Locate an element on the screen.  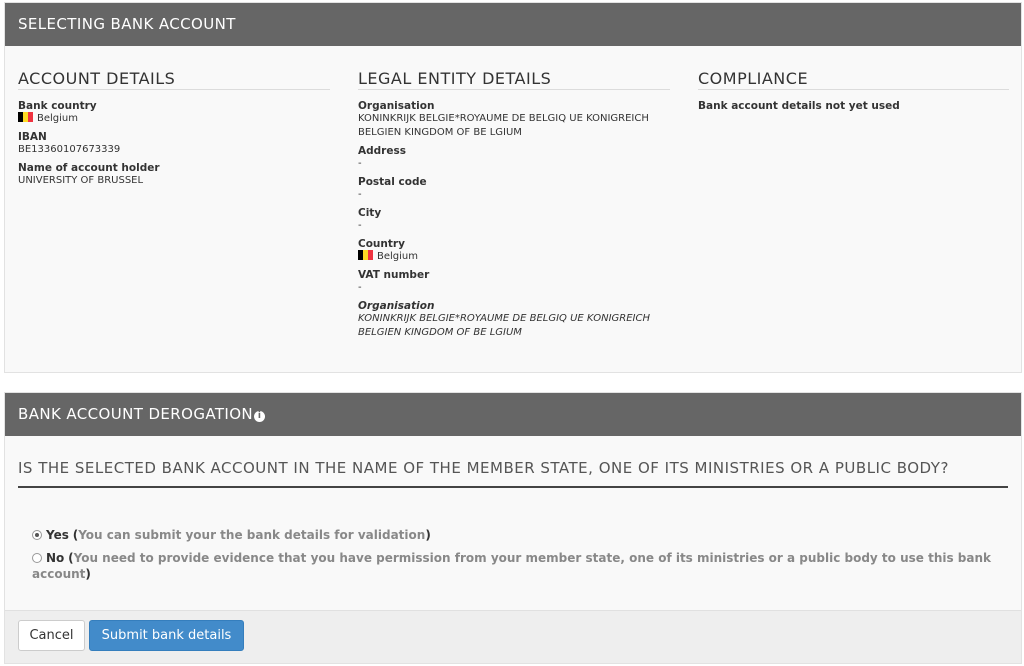
address-value: - is located at coordinates (360, 163).